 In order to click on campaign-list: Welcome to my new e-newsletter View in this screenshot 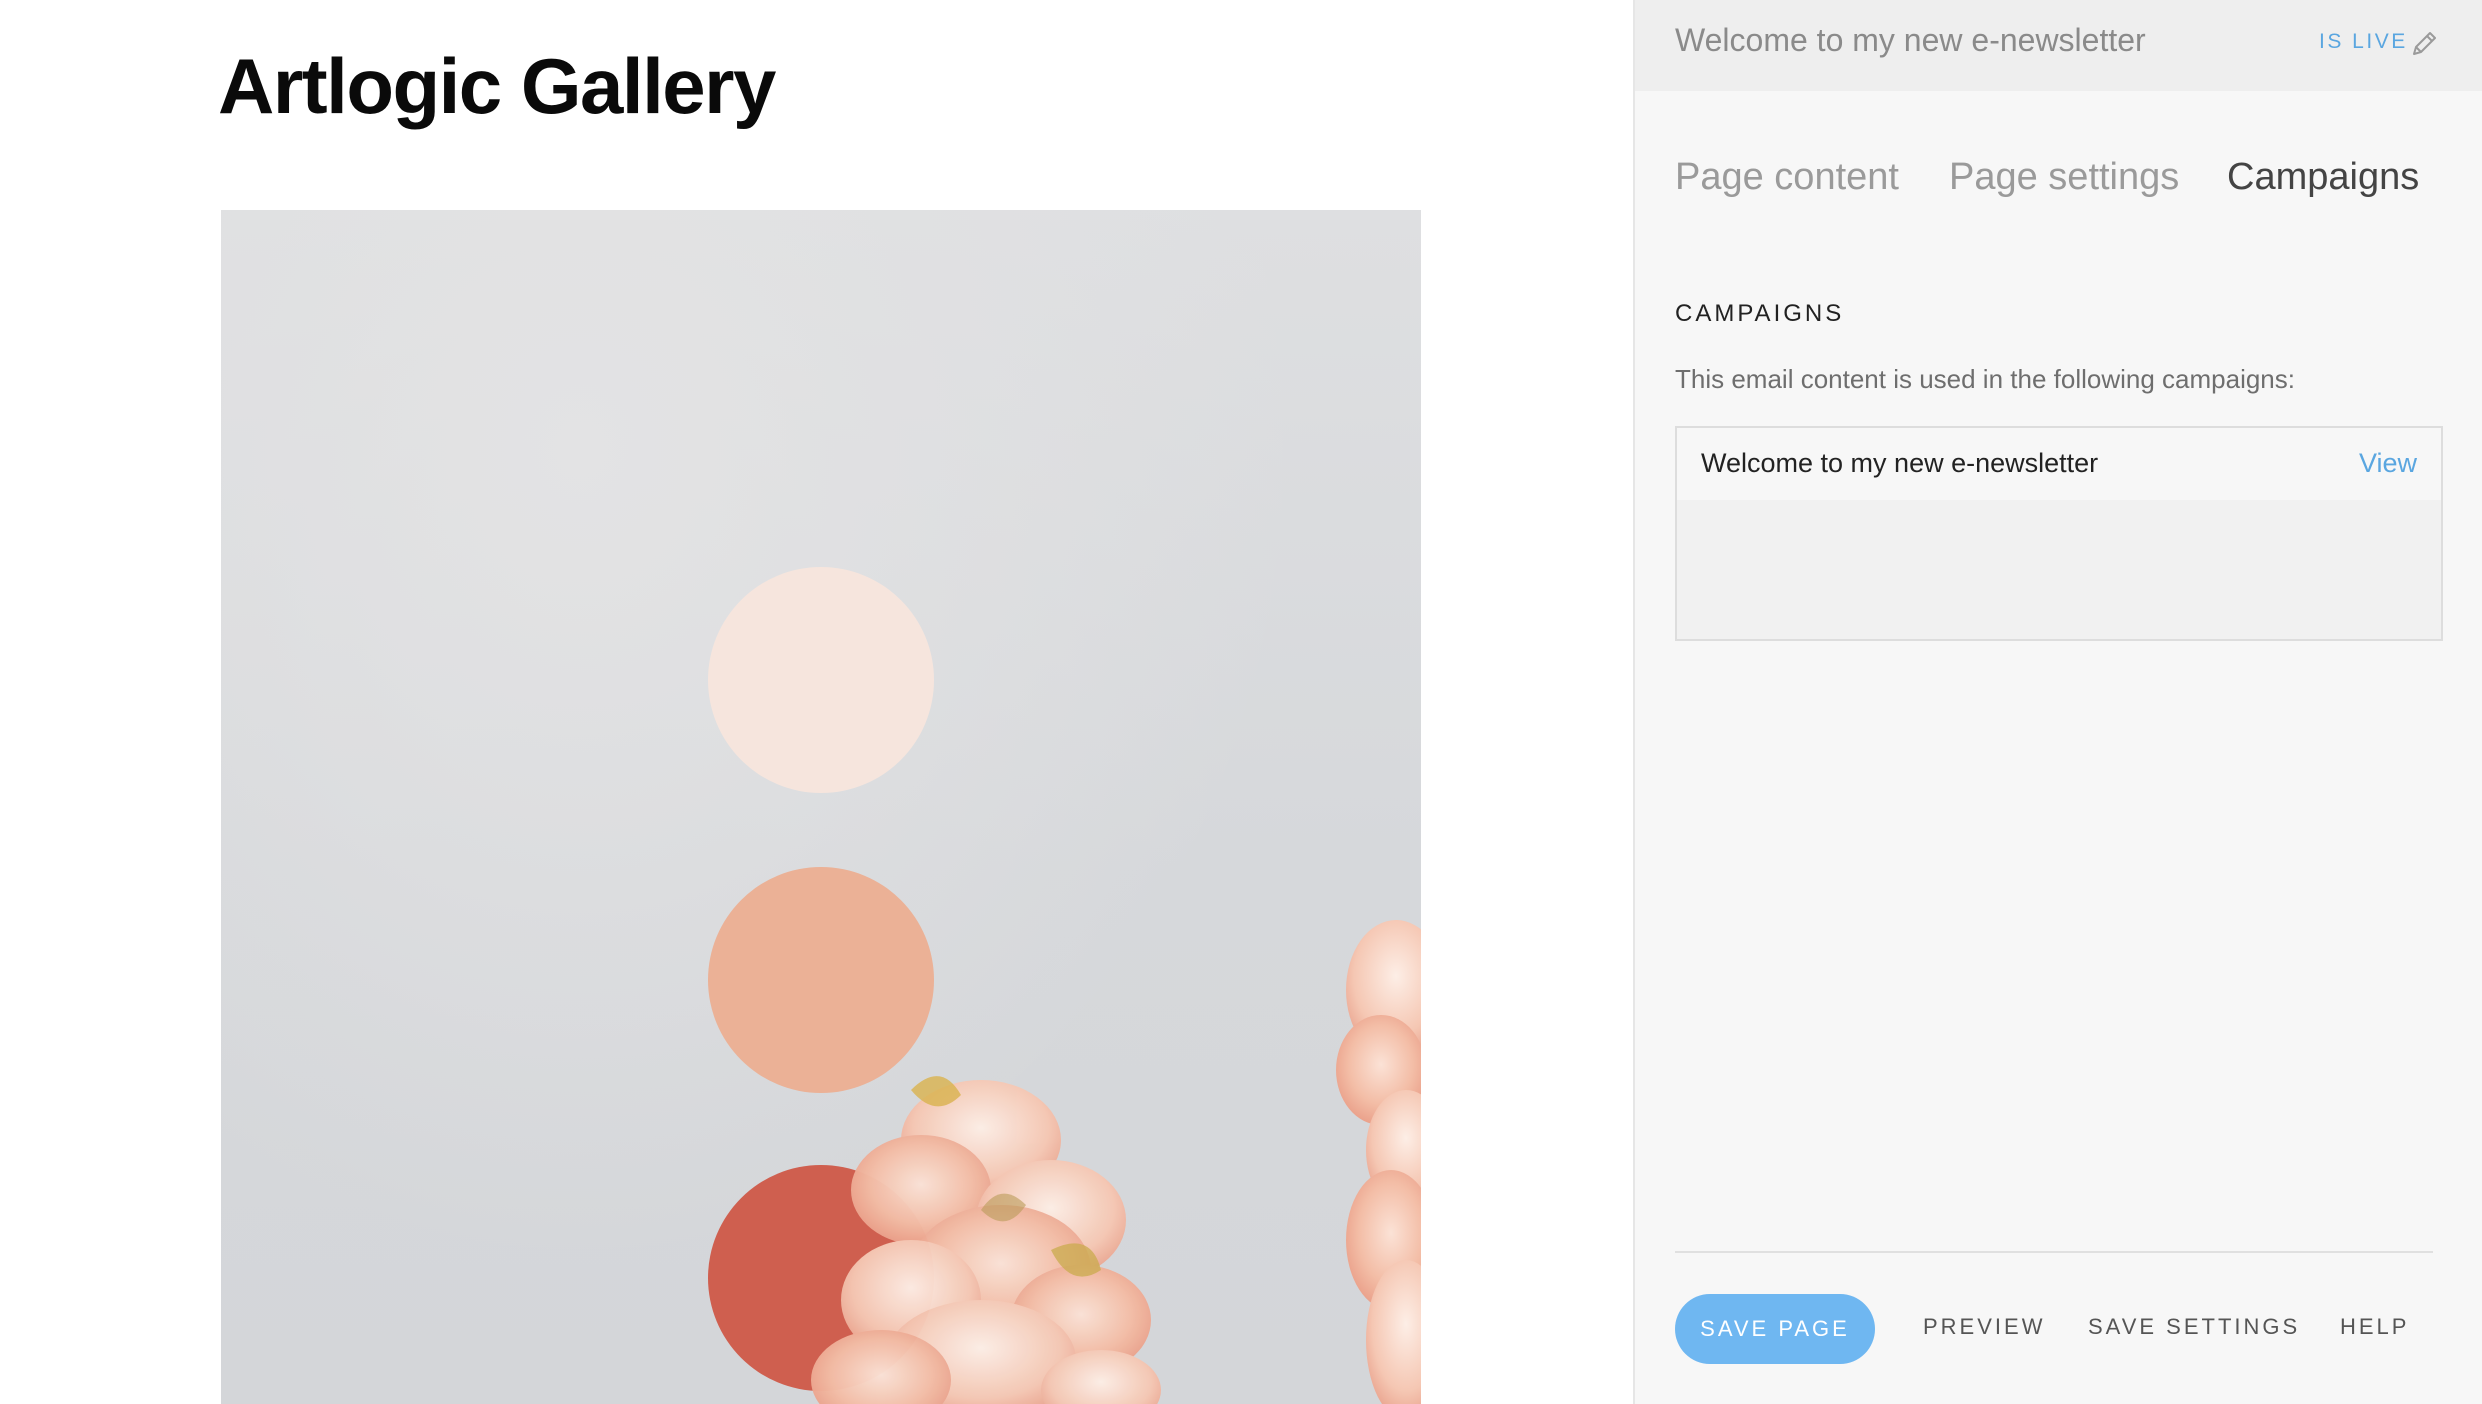, I will do `click(2059, 533)`.